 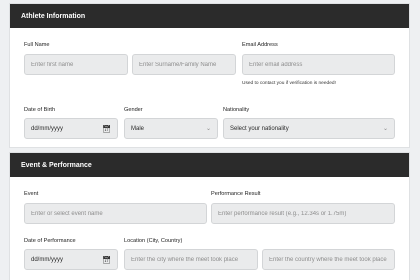 What do you see at coordinates (236, 110) in the screenshot?
I see `nationality-label: Nationality` at bounding box center [236, 110].